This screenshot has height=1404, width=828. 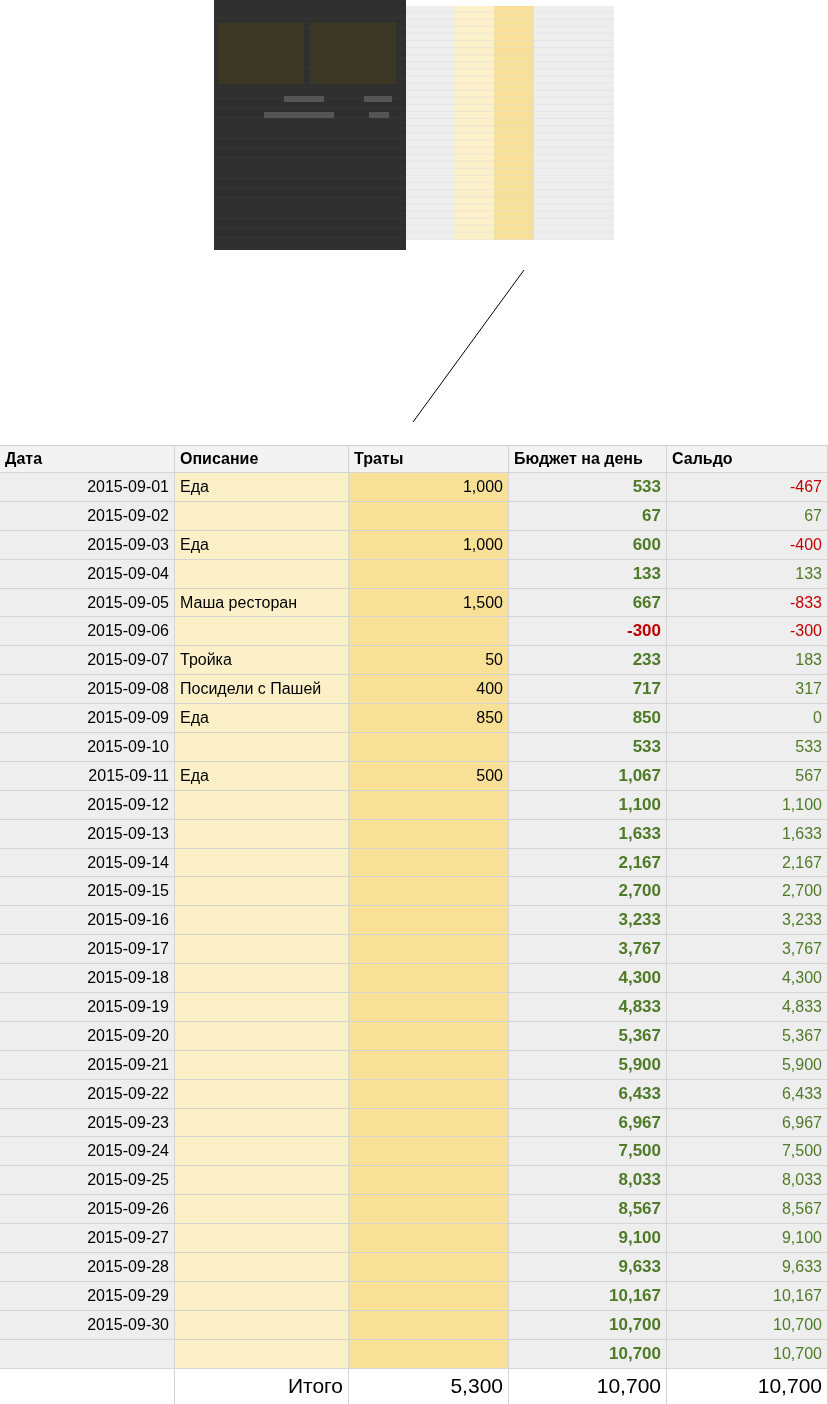 What do you see at coordinates (588, 892) in the screenshot?
I see `budget-cell: 2,700` at bounding box center [588, 892].